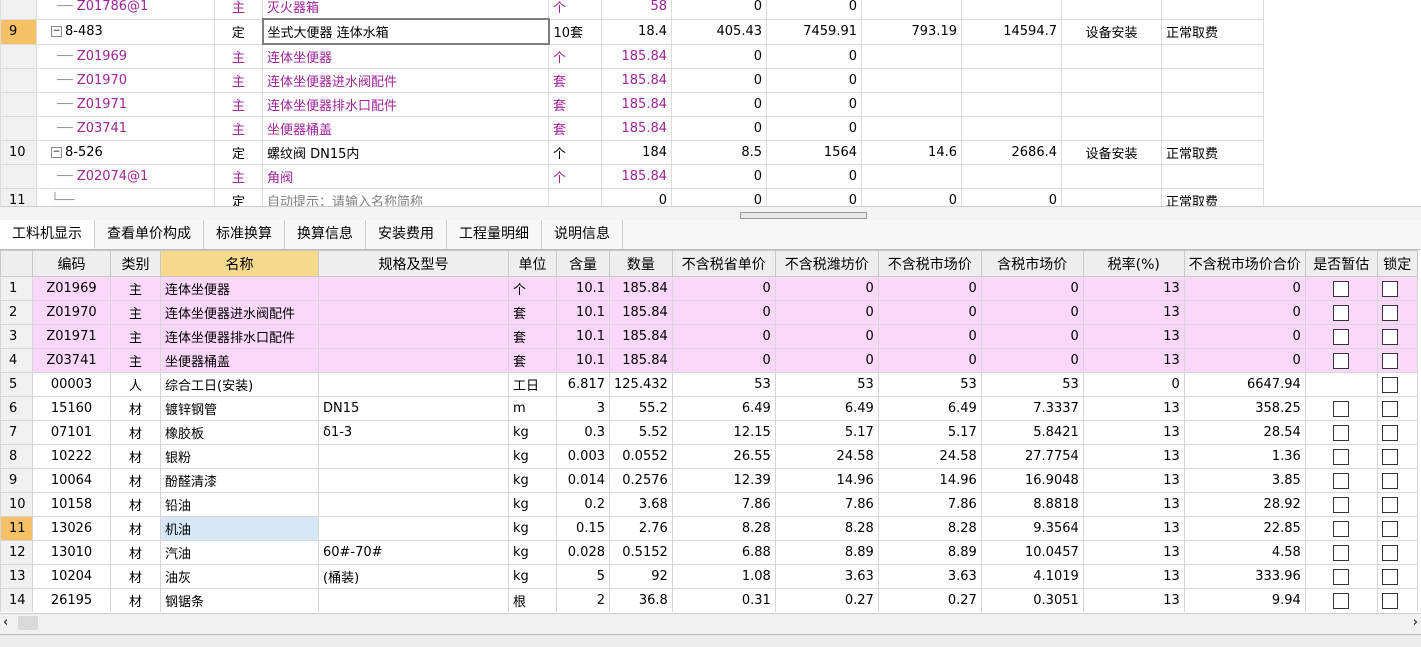 The image size is (1421, 647). I want to click on code-cell: ── Z01971, so click(125, 104).